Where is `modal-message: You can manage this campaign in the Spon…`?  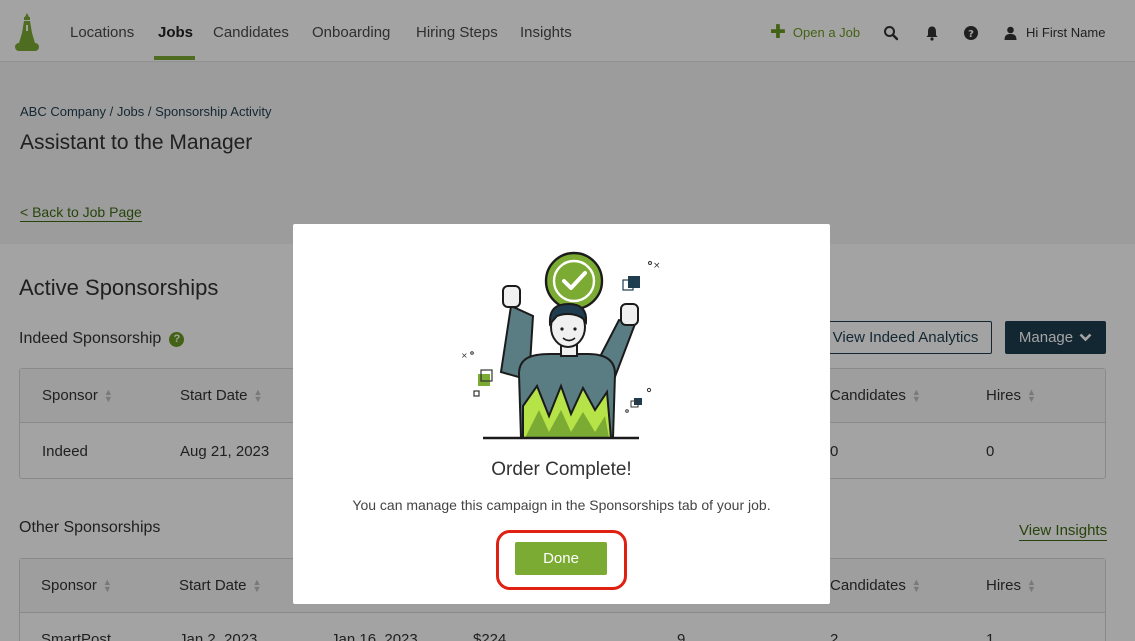
modal-message: You can manage this campaign in the Spon… is located at coordinates (561, 505).